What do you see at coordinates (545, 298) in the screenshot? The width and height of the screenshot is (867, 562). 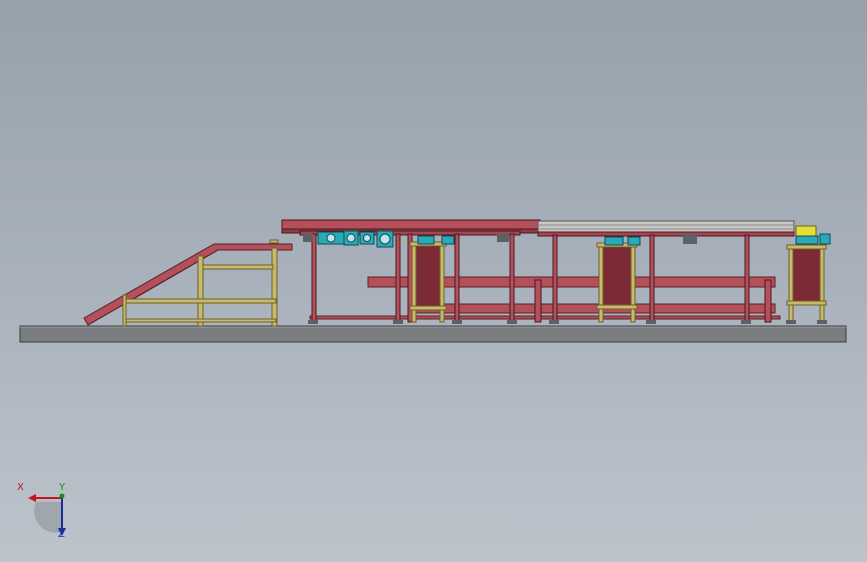 I see `lower-rails` at bounding box center [545, 298].